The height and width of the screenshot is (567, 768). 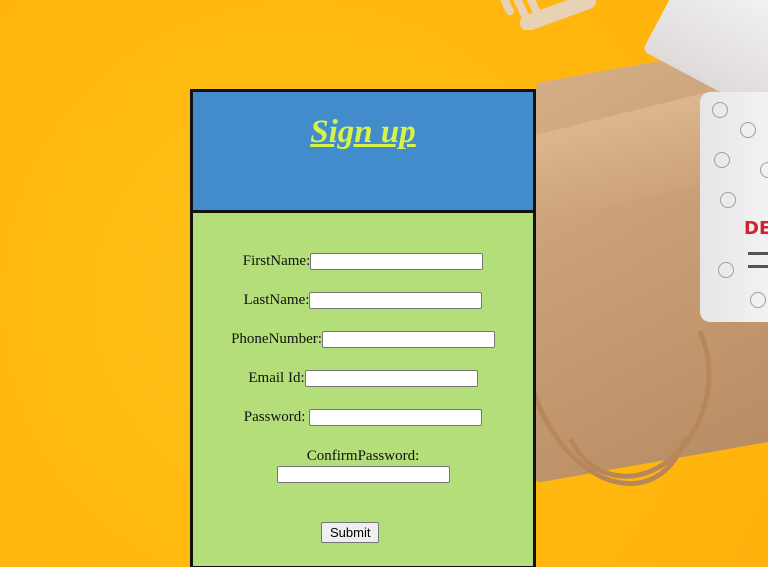 I want to click on phone-number-input, so click(x=408, y=340).